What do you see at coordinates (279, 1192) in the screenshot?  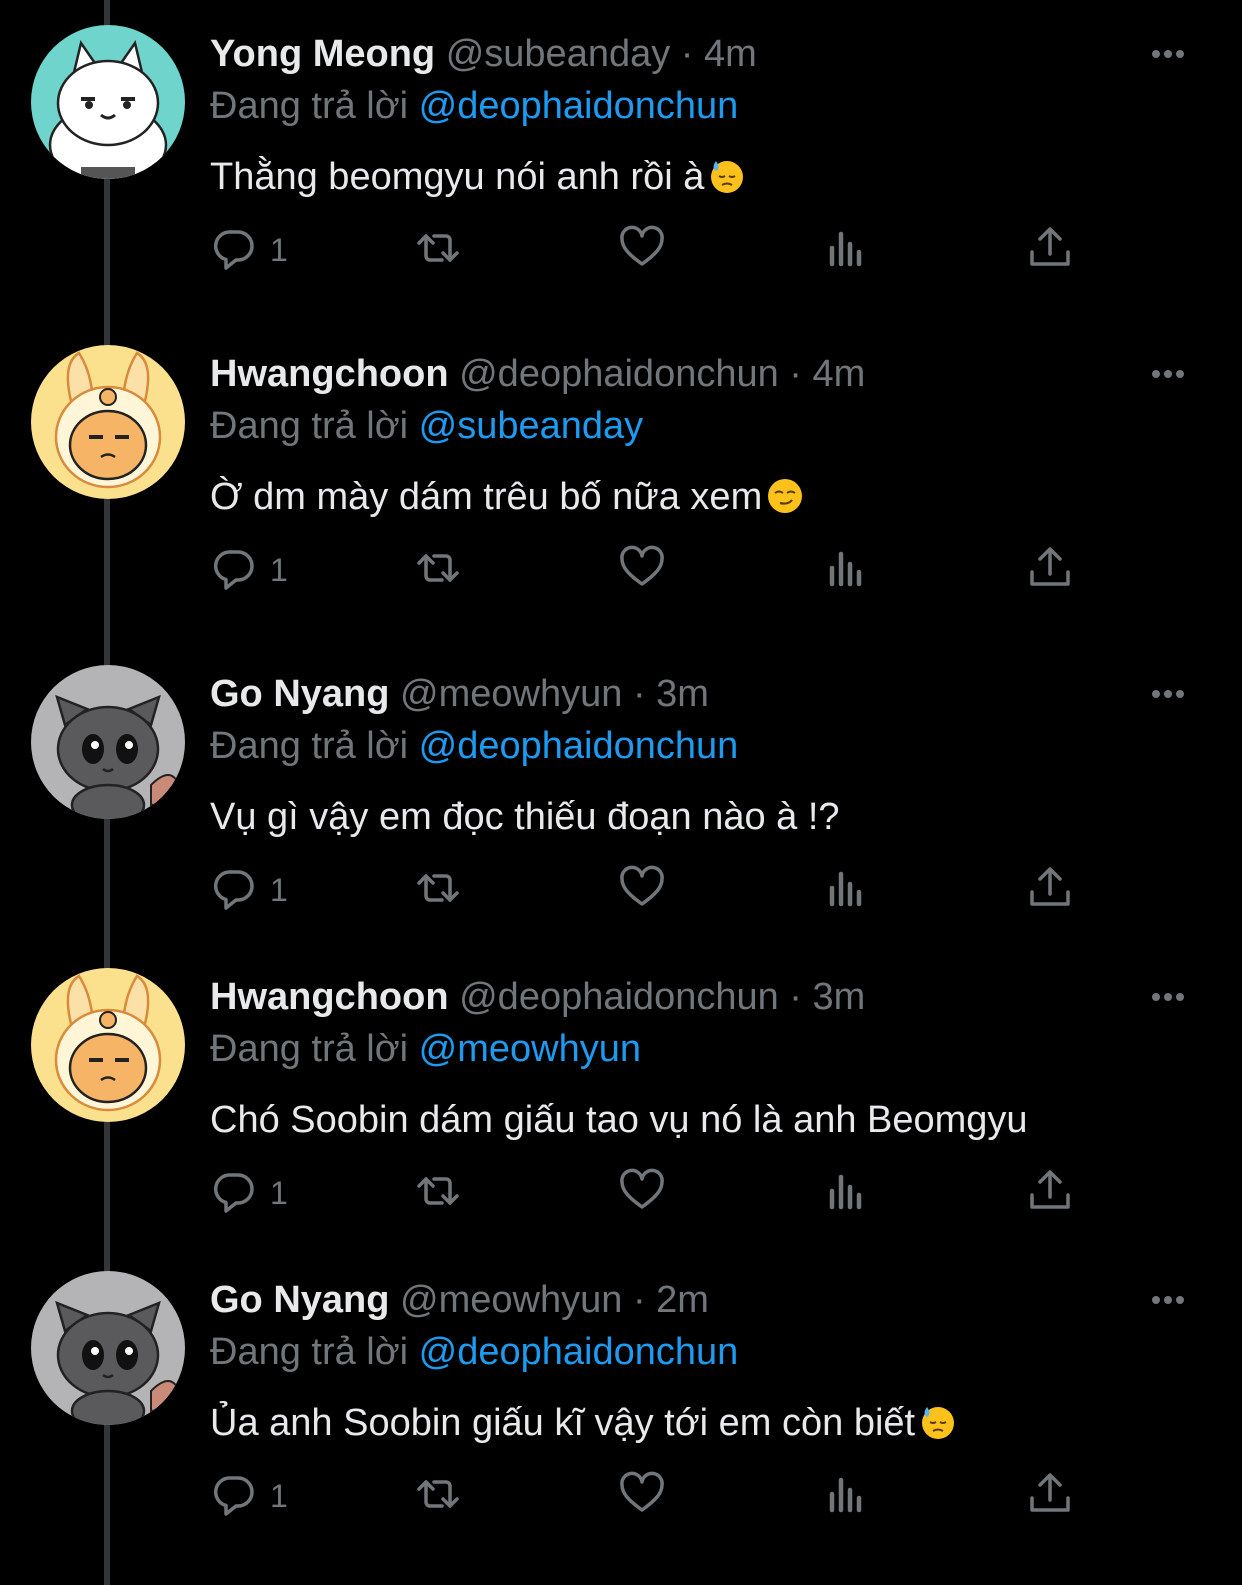 I see `reply-count: 1` at bounding box center [279, 1192].